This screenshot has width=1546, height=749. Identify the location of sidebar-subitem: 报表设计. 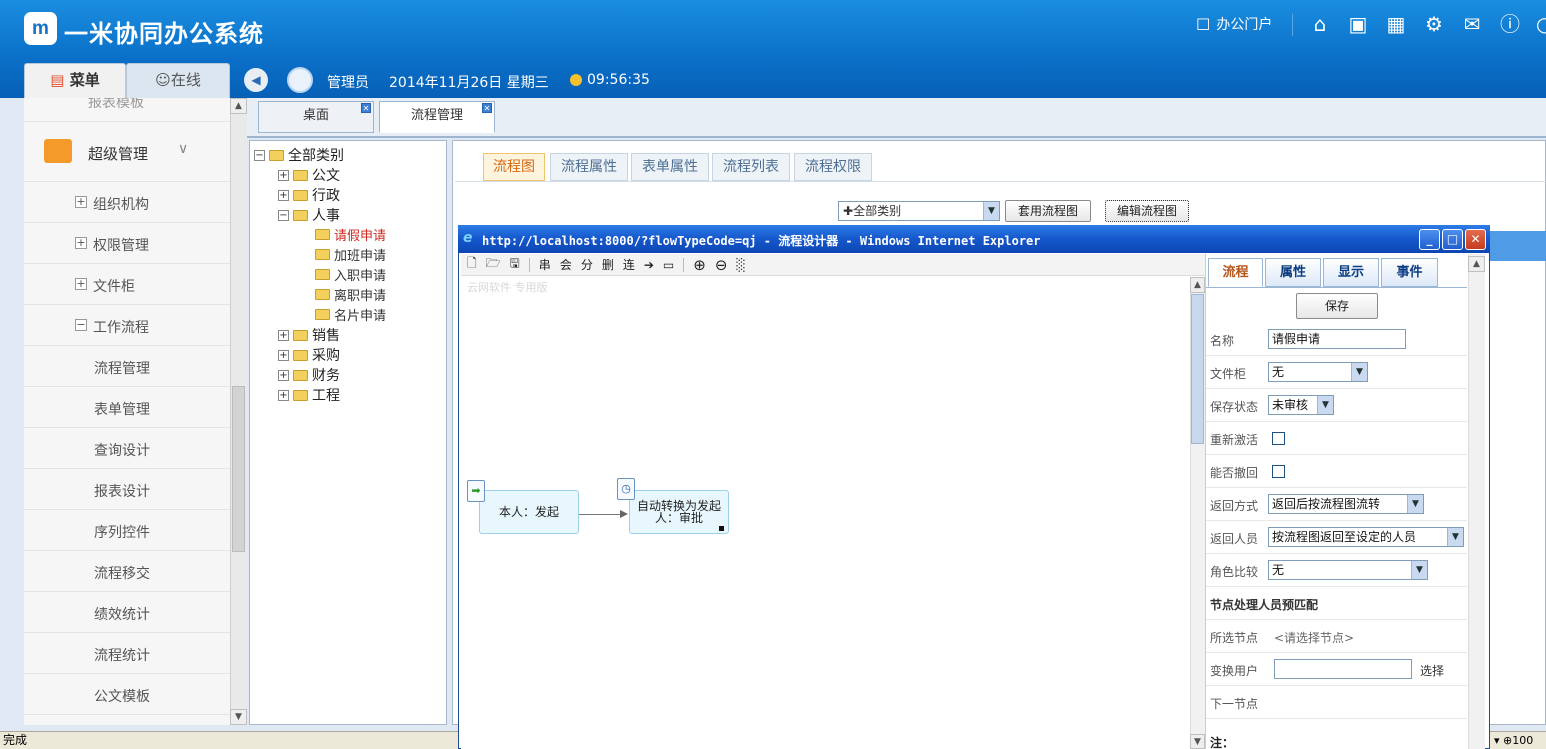
(127, 489).